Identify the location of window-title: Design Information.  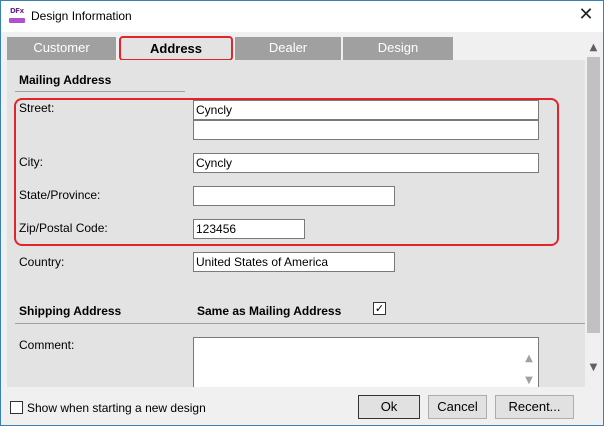
(81, 16).